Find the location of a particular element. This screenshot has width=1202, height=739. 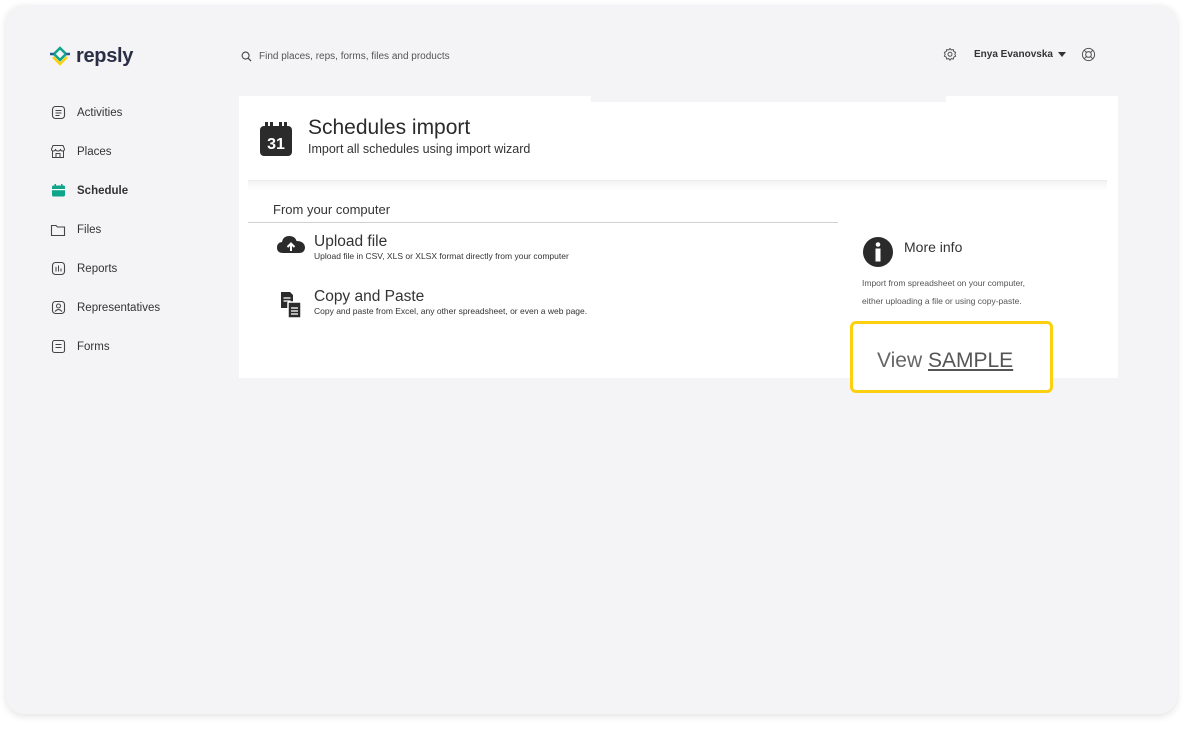

sidebar-item-representatives: Representatives is located at coordinates (105, 307).